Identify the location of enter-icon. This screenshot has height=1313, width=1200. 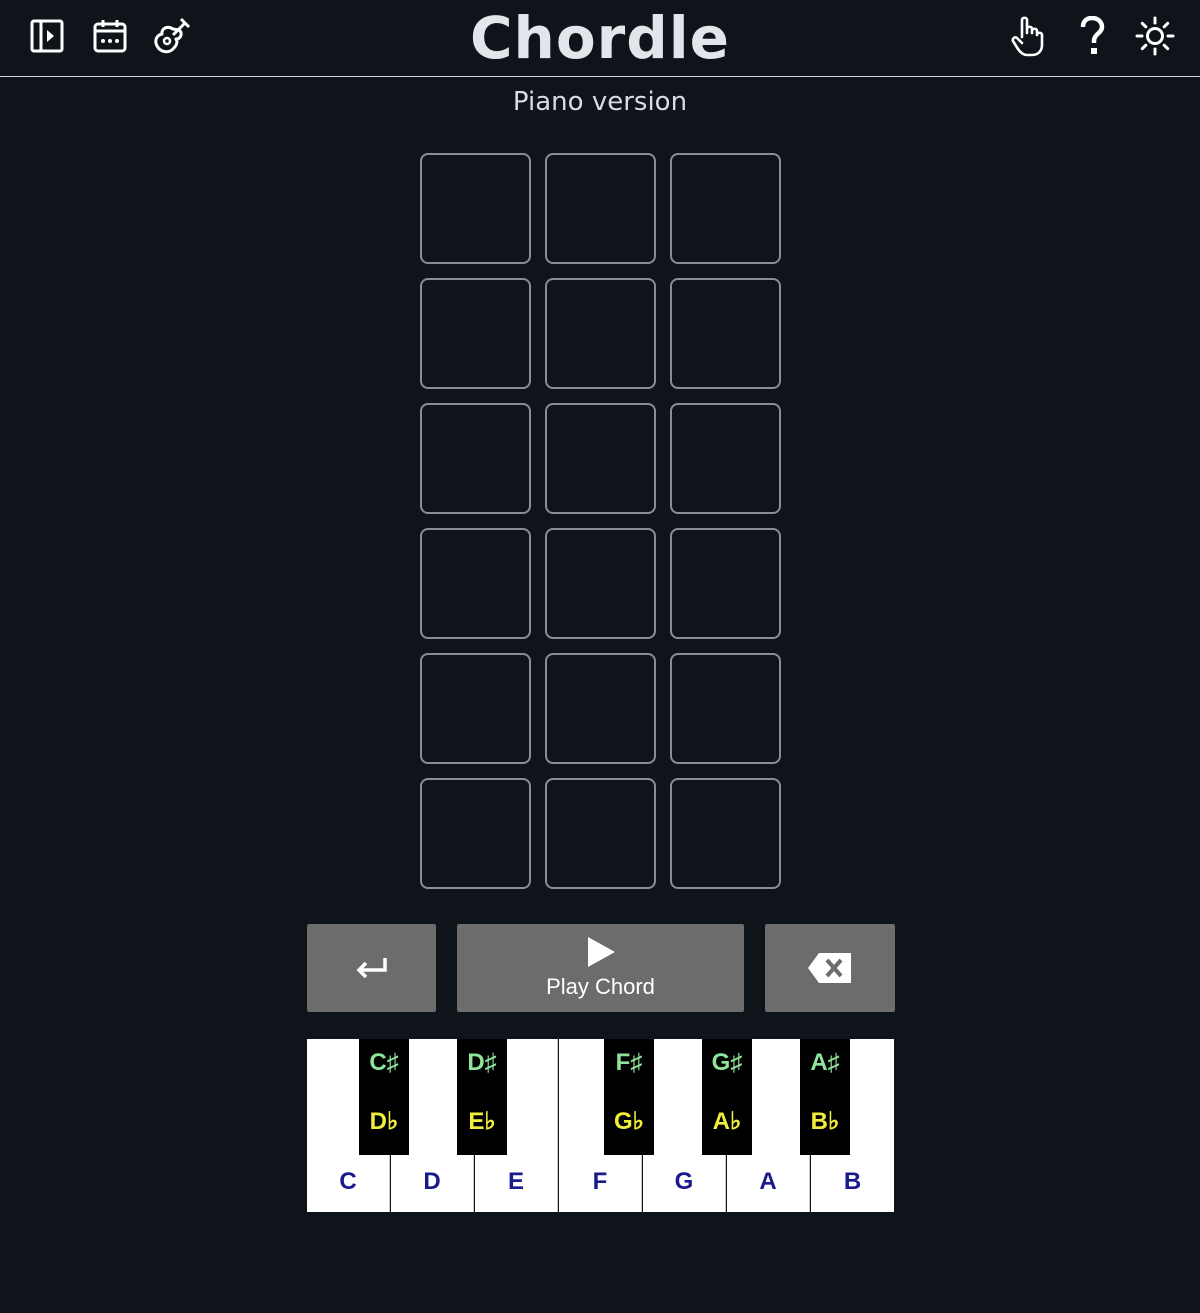
(371, 968).